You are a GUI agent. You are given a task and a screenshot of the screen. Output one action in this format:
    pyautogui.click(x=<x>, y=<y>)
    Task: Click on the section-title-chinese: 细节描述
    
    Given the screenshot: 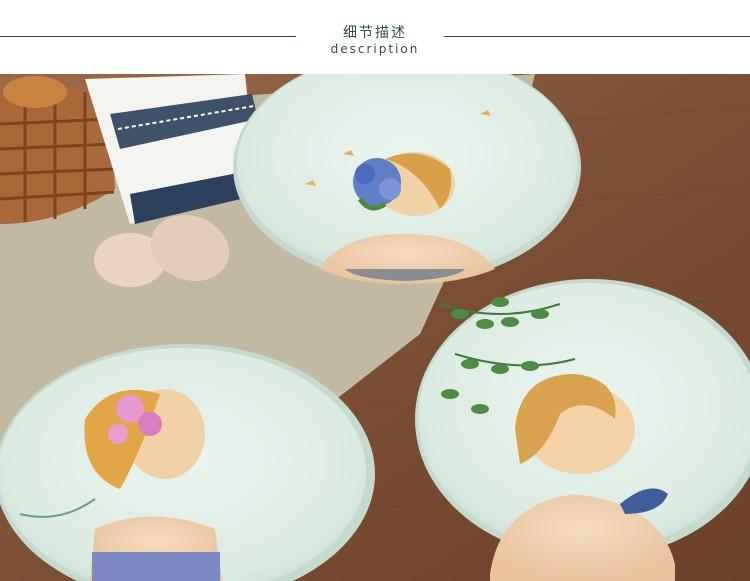 What is the action you would take?
    pyautogui.click(x=375, y=33)
    